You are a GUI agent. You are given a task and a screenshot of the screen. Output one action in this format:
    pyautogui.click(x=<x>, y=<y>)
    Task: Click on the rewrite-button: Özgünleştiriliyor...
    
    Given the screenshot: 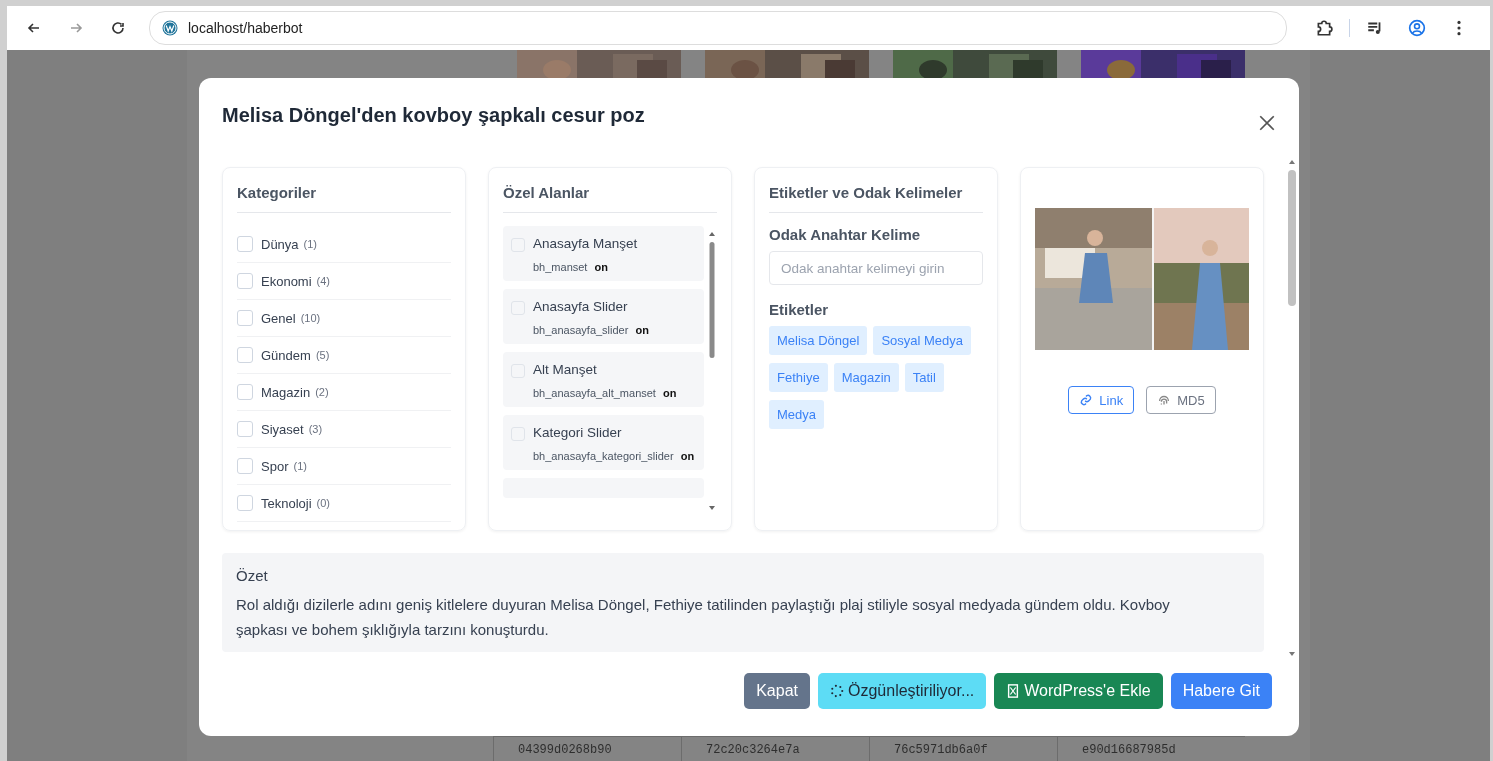 What is the action you would take?
    pyautogui.click(x=902, y=691)
    